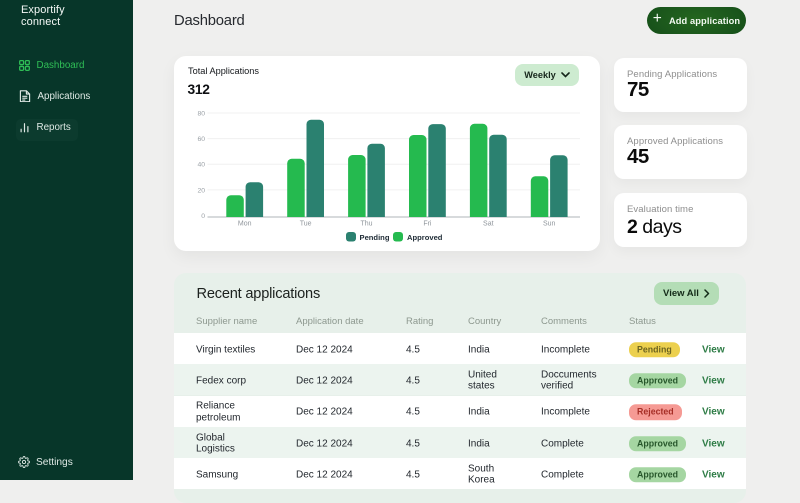 The height and width of the screenshot is (503, 800). What do you see at coordinates (201, 165) in the screenshot?
I see `svg-text: 40` at bounding box center [201, 165].